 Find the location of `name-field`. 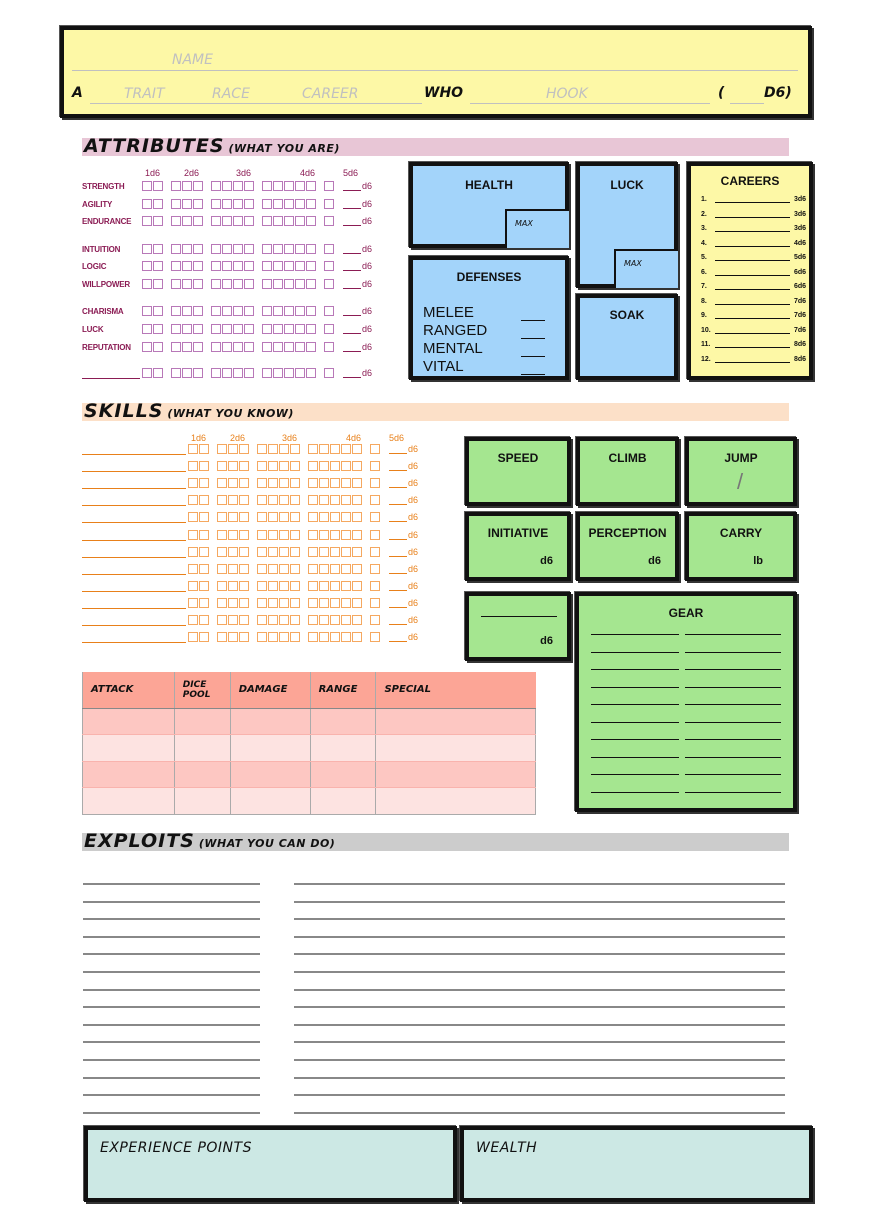

name-field is located at coordinates (435, 70).